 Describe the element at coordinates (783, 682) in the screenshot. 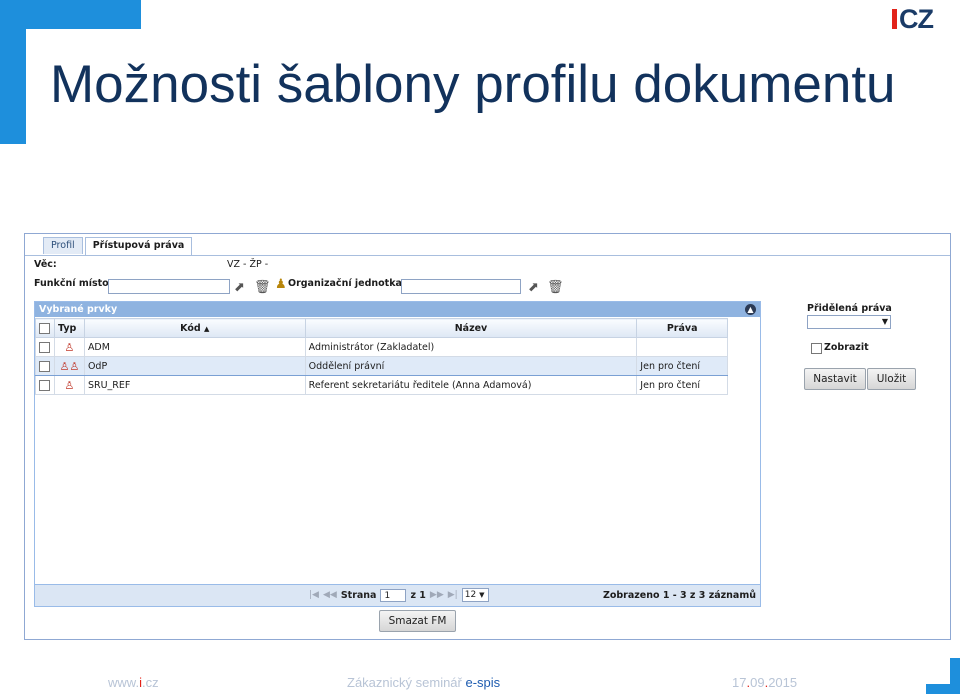

I see `footer-date-year: 2015` at that location.